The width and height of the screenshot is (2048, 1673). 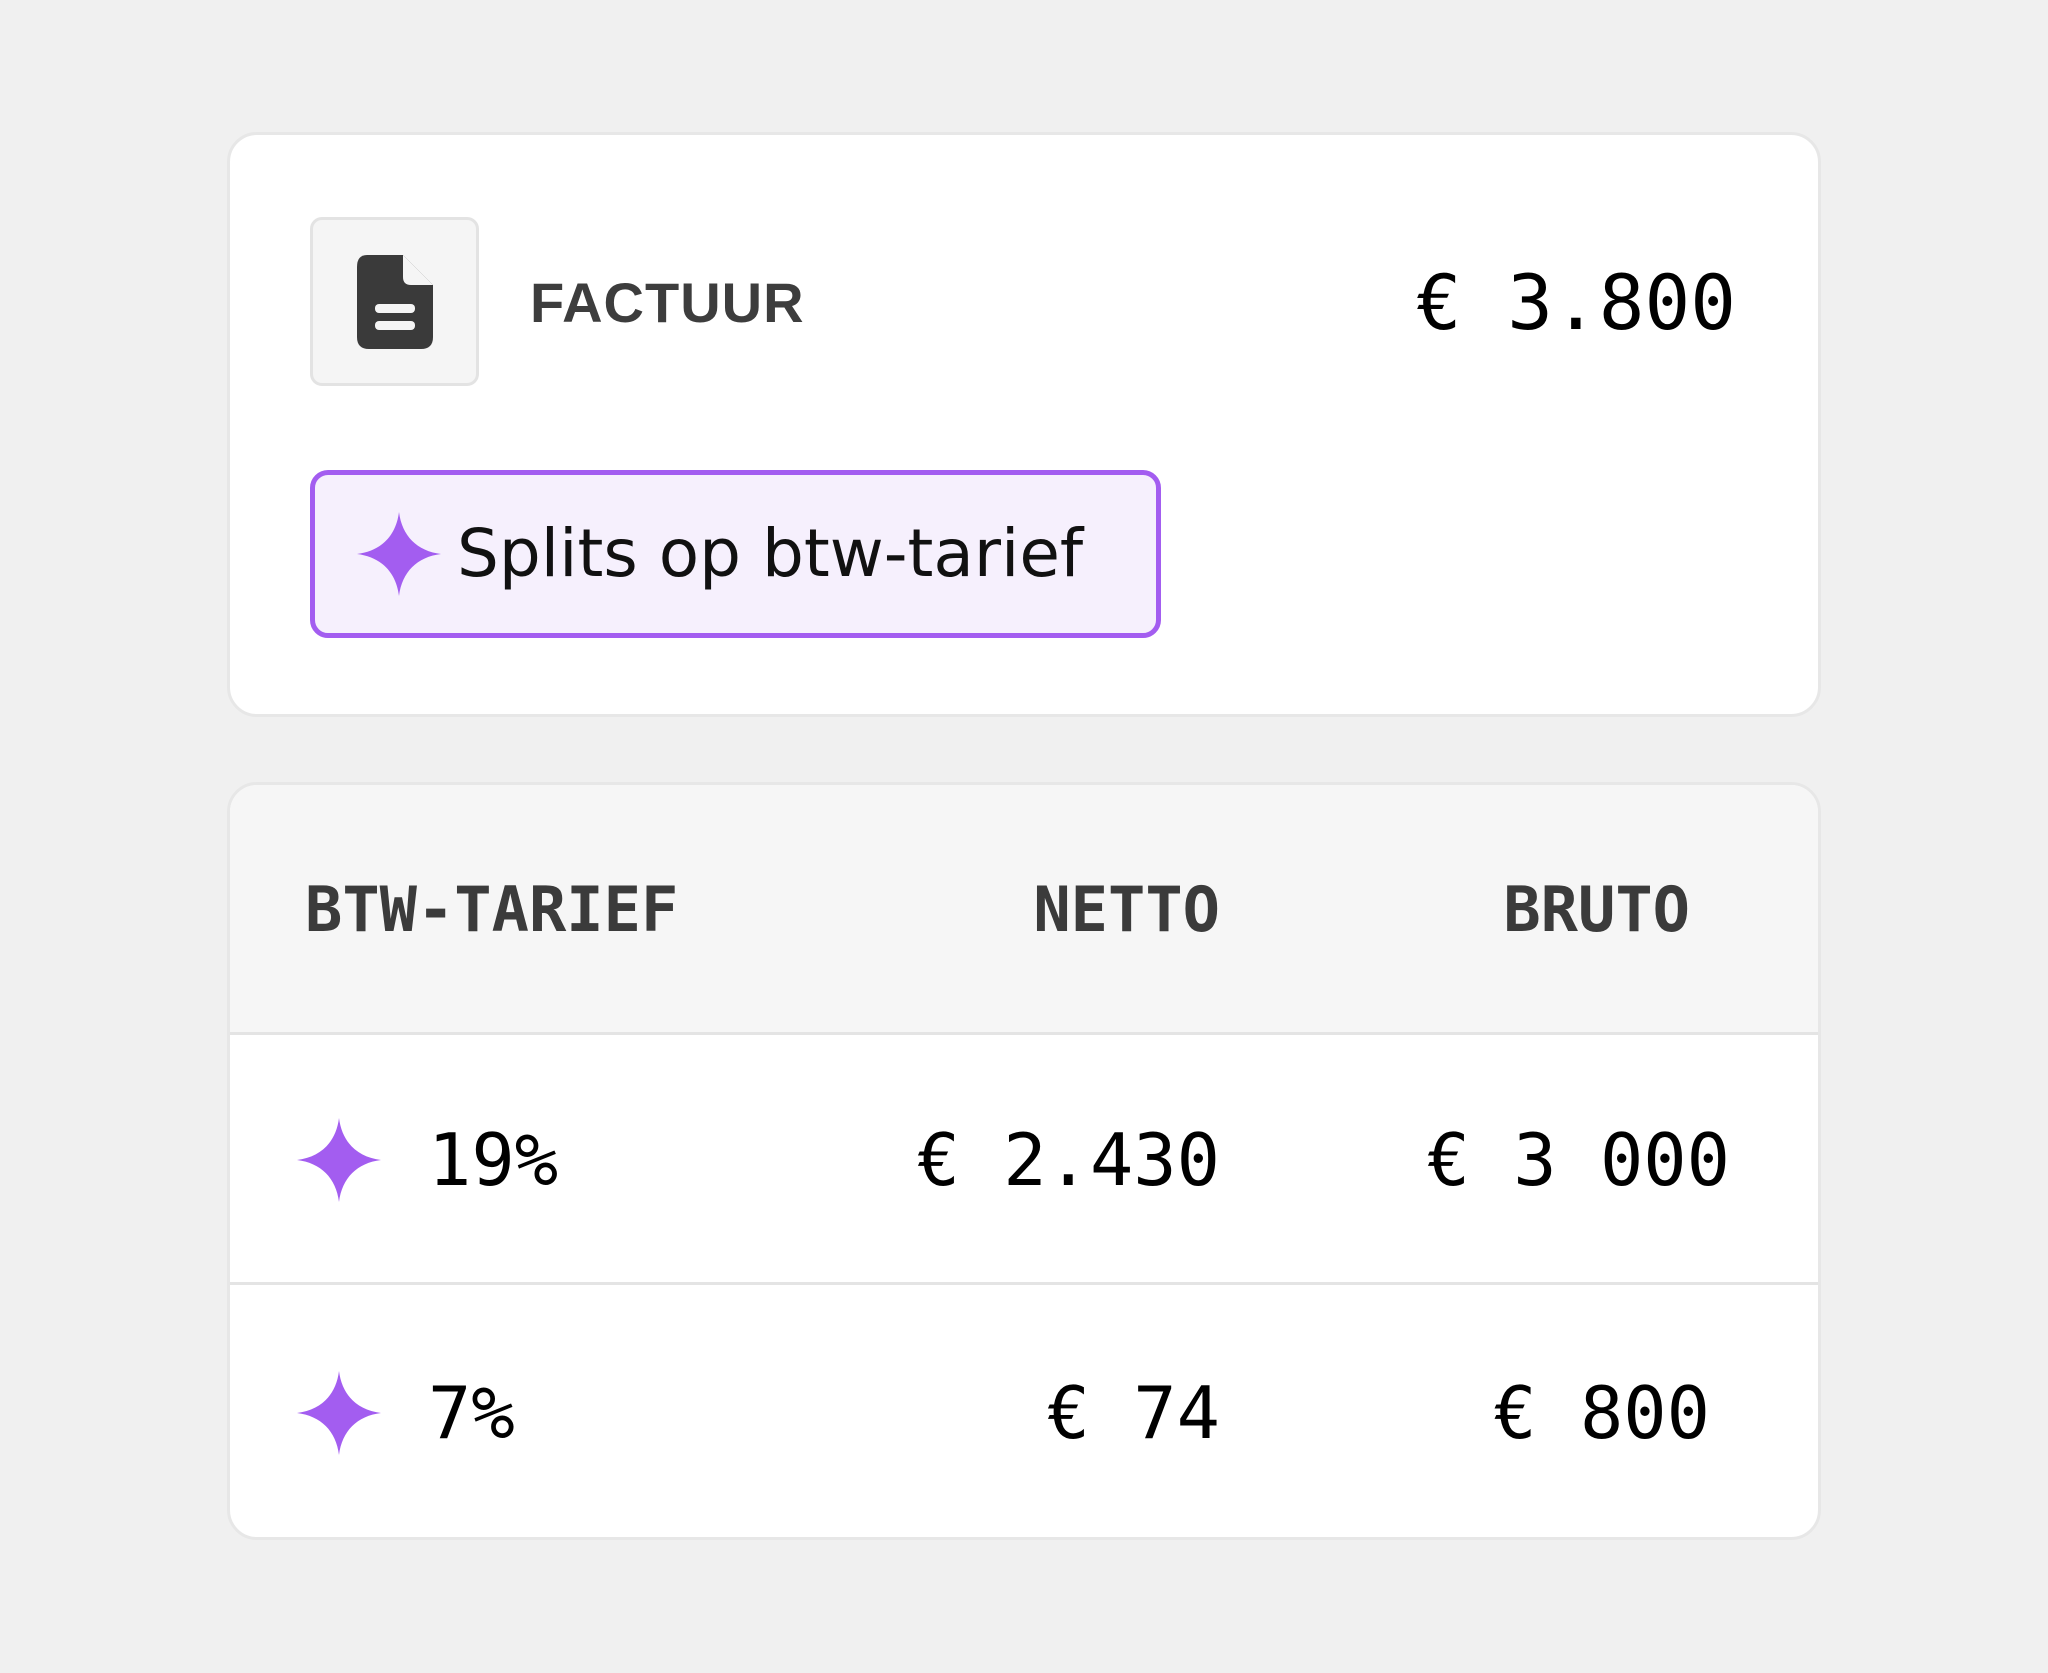 I want to click on vat-rate-cell: 19%, so click(x=493, y=1160).